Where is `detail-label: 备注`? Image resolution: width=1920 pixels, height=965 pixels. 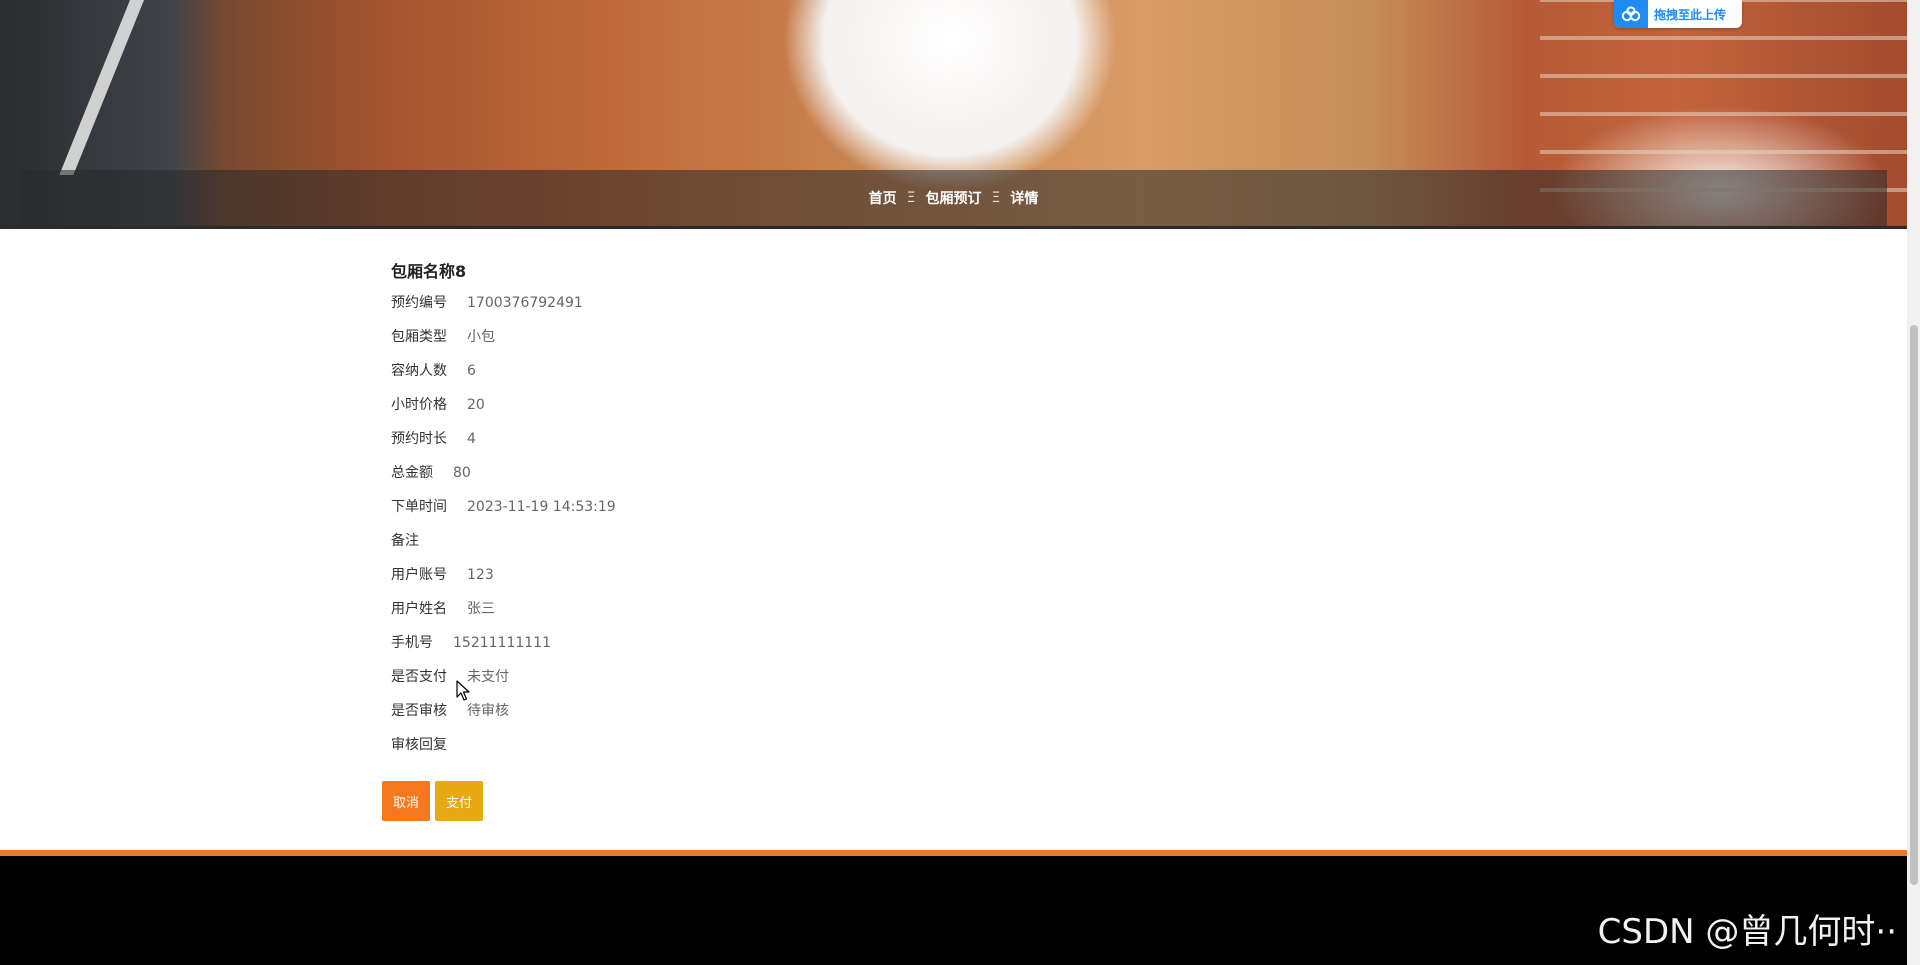
detail-label: 备注 is located at coordinates (405, 541).